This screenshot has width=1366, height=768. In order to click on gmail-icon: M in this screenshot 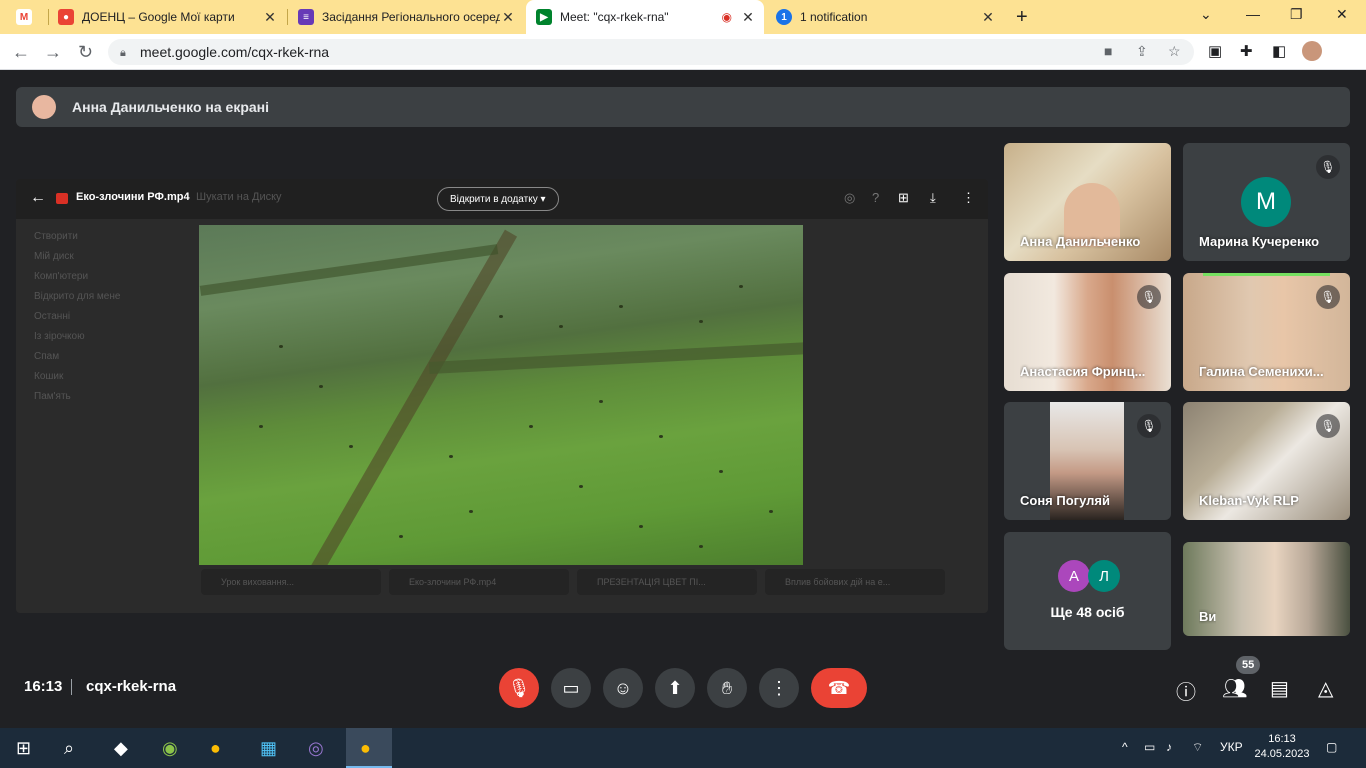, I will do `click(24, 17)`.